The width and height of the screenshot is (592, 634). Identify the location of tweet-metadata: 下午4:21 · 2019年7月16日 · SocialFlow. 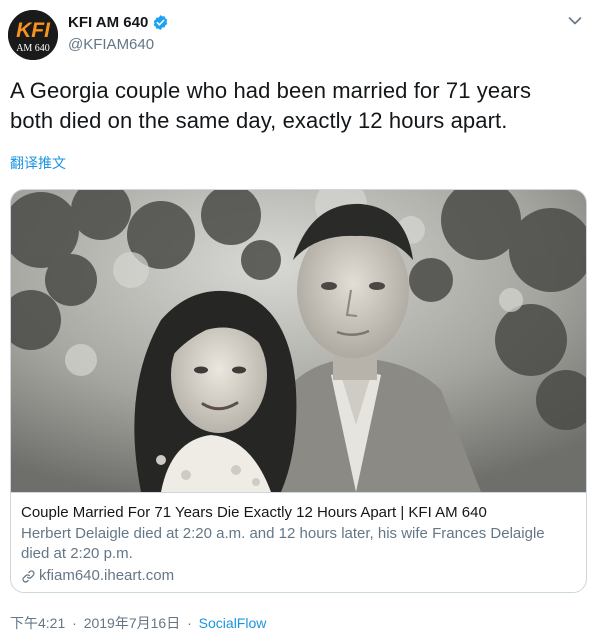
(138, 623).